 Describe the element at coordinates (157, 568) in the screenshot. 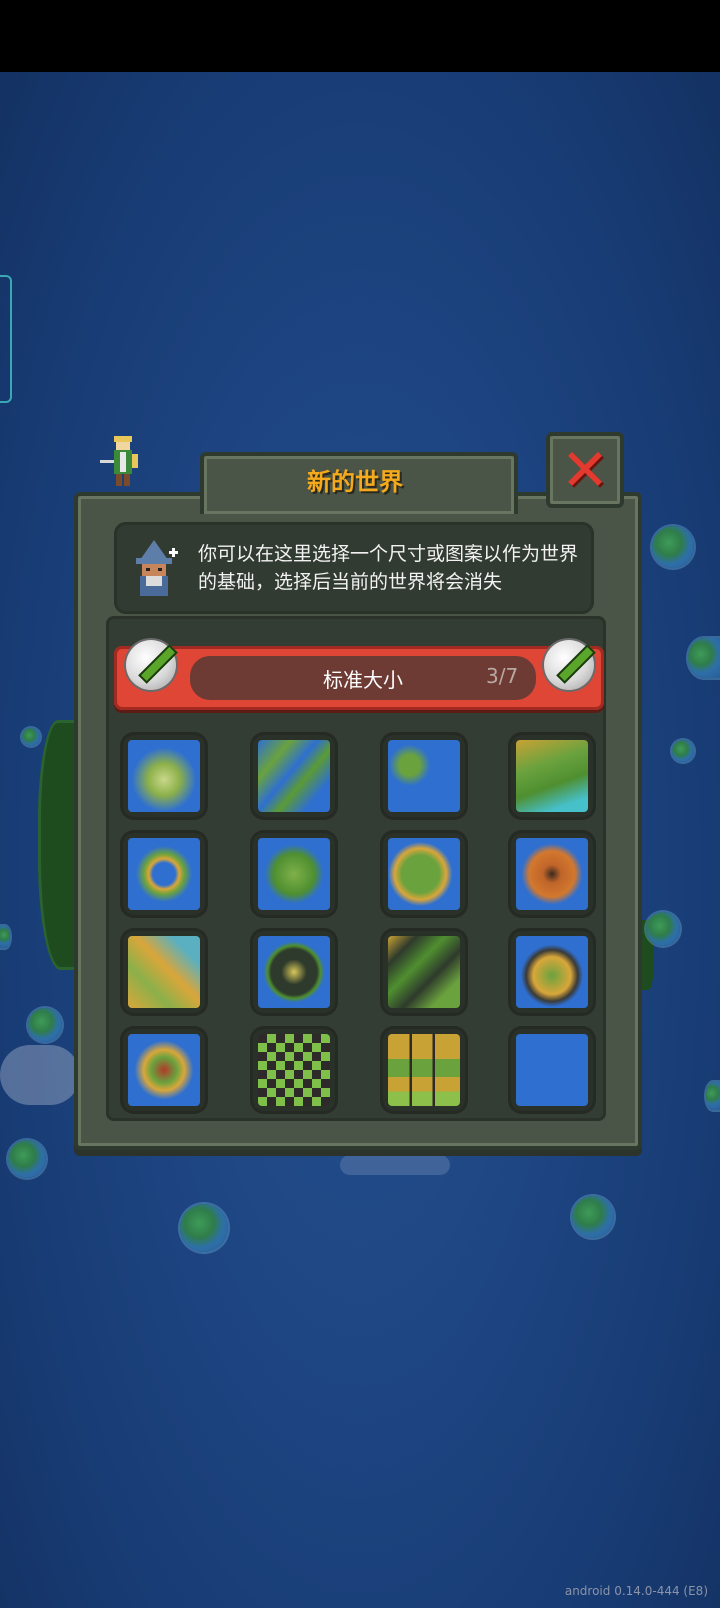

I see `wizard-icon` at that location.